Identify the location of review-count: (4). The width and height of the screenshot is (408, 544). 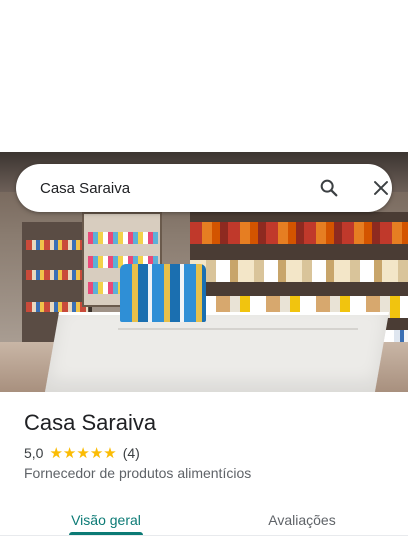
(131, 453).